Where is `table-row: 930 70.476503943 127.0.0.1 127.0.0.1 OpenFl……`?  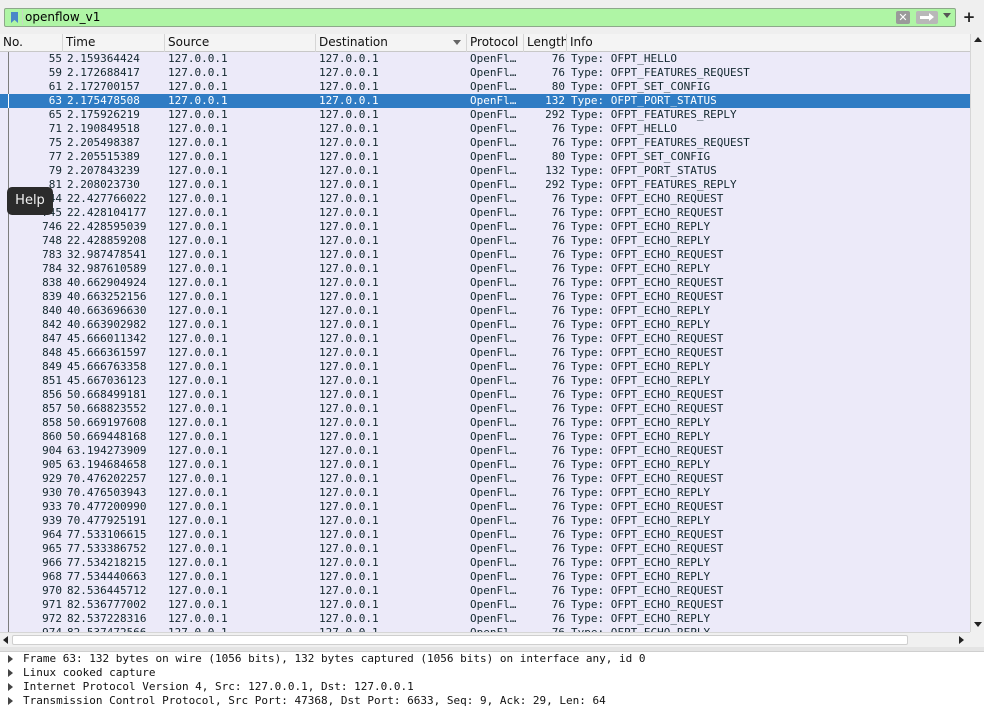 table-row: 930 70.476503943 127.0.0.1 127.0.0.1 OpenFl…… is located at coordinates (485, 493).